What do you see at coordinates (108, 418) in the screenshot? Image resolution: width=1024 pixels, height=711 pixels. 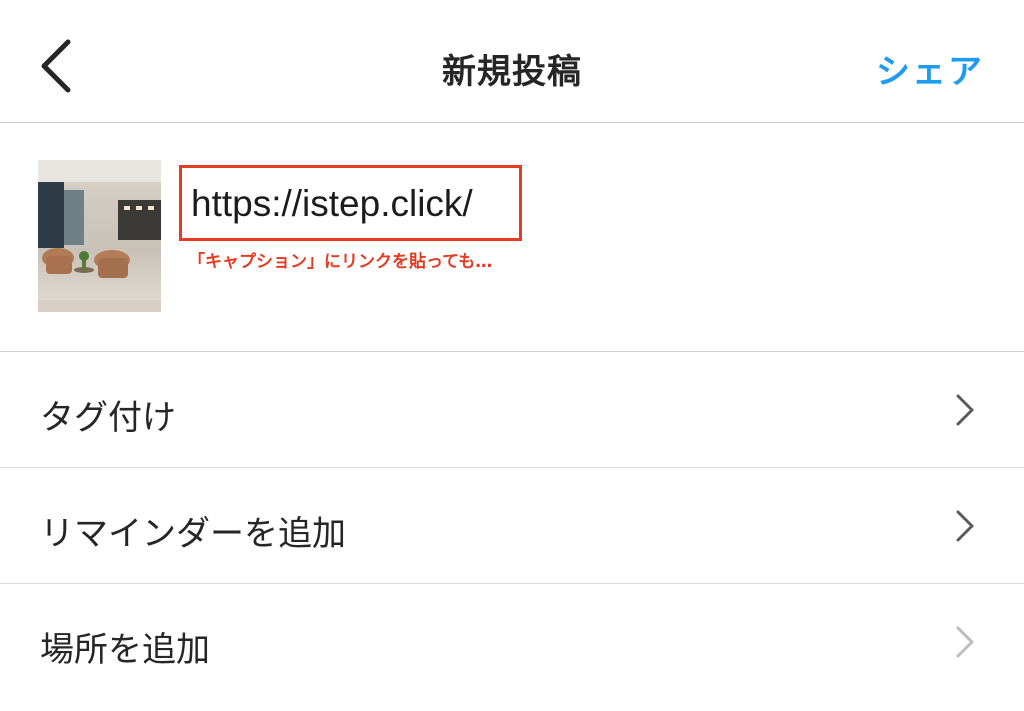 I see `tag-people-label: タグ付け` at bounding box center [108, 418].